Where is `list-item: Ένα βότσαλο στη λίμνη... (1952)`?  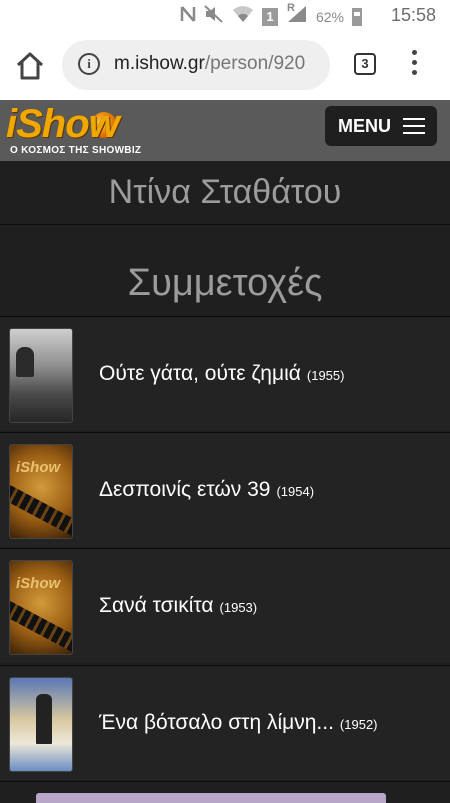 list-item: Ένα βότσαλο στη λίμνη... (1952) is located at coordinates (225, 722).